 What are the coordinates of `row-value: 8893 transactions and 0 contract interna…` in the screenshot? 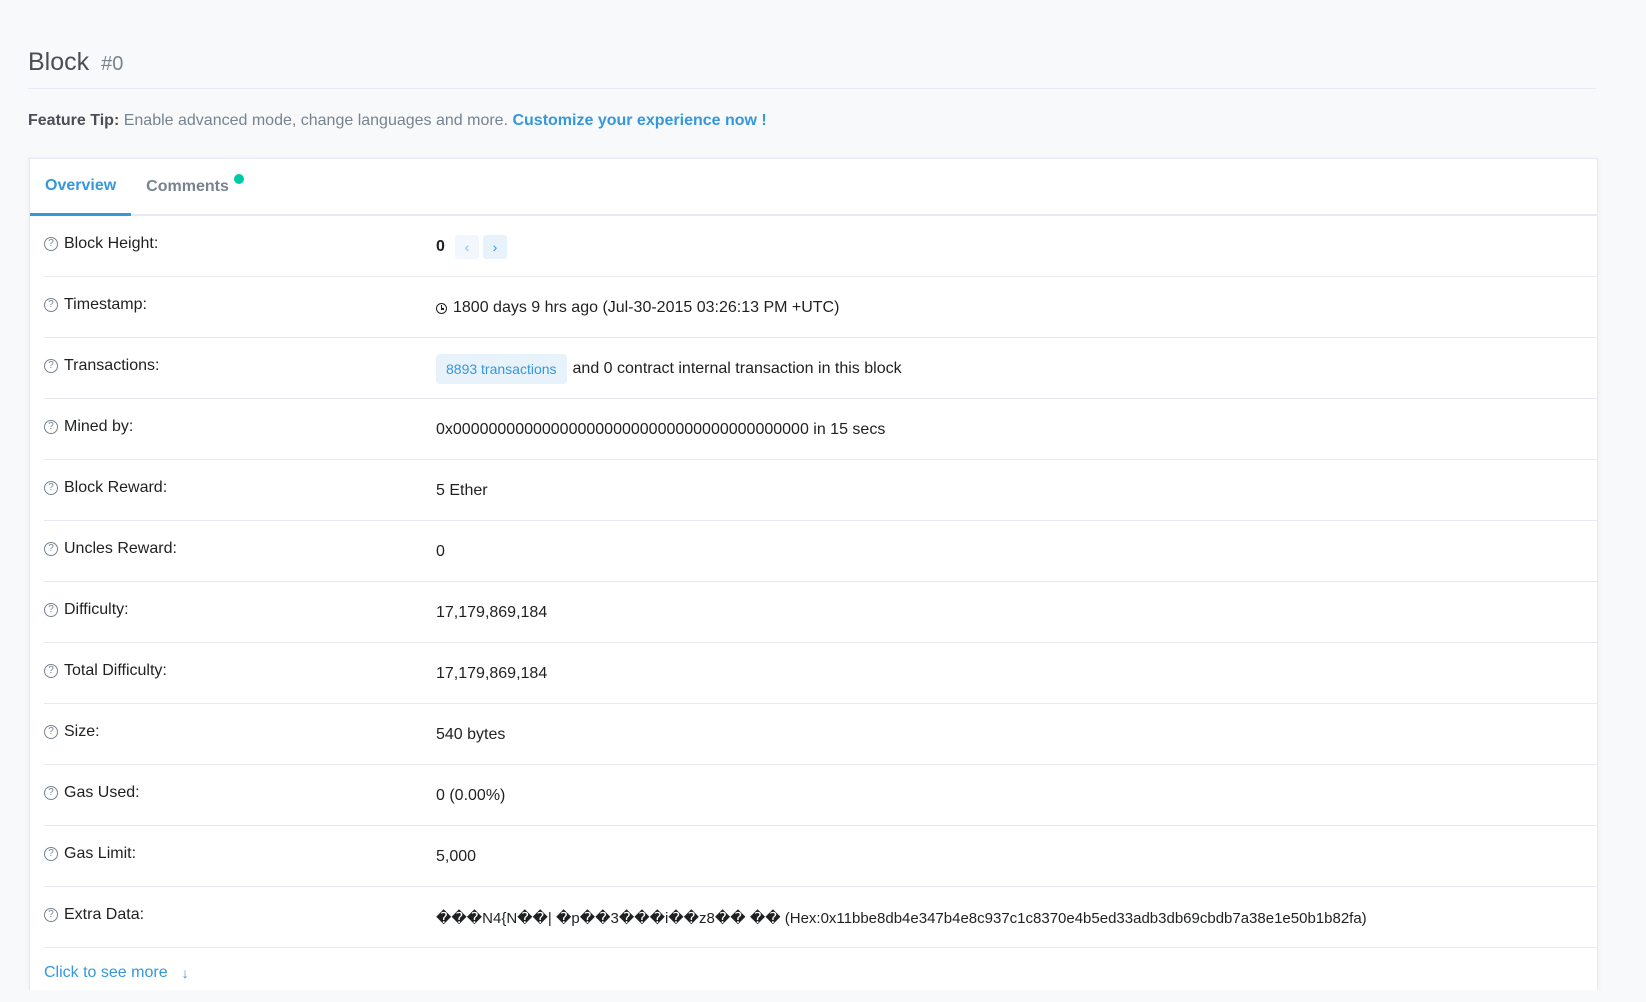 It's located at (669, 369).